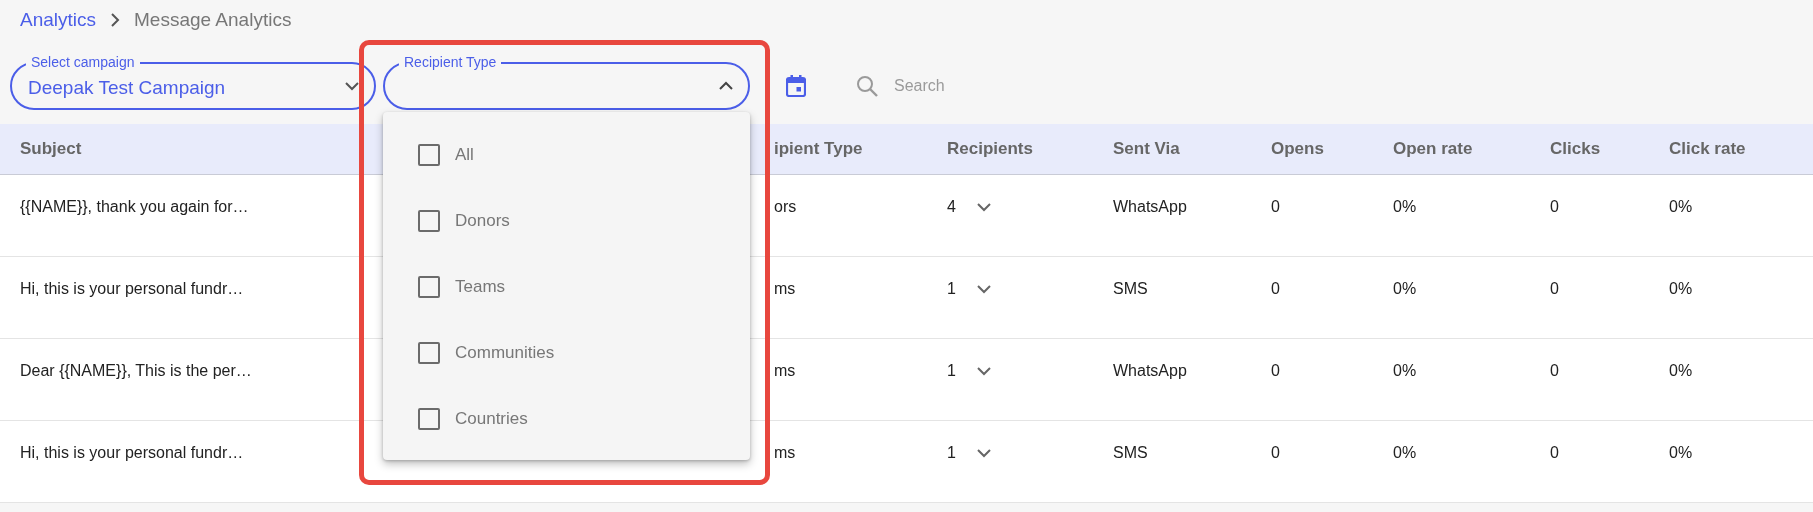 This screenshot has height=512, width=1813. What do you see at coordinates (127, 87) in the screenshot?
I see `select-value: Deepak Test Campaign` at bounding box center [127, 87].